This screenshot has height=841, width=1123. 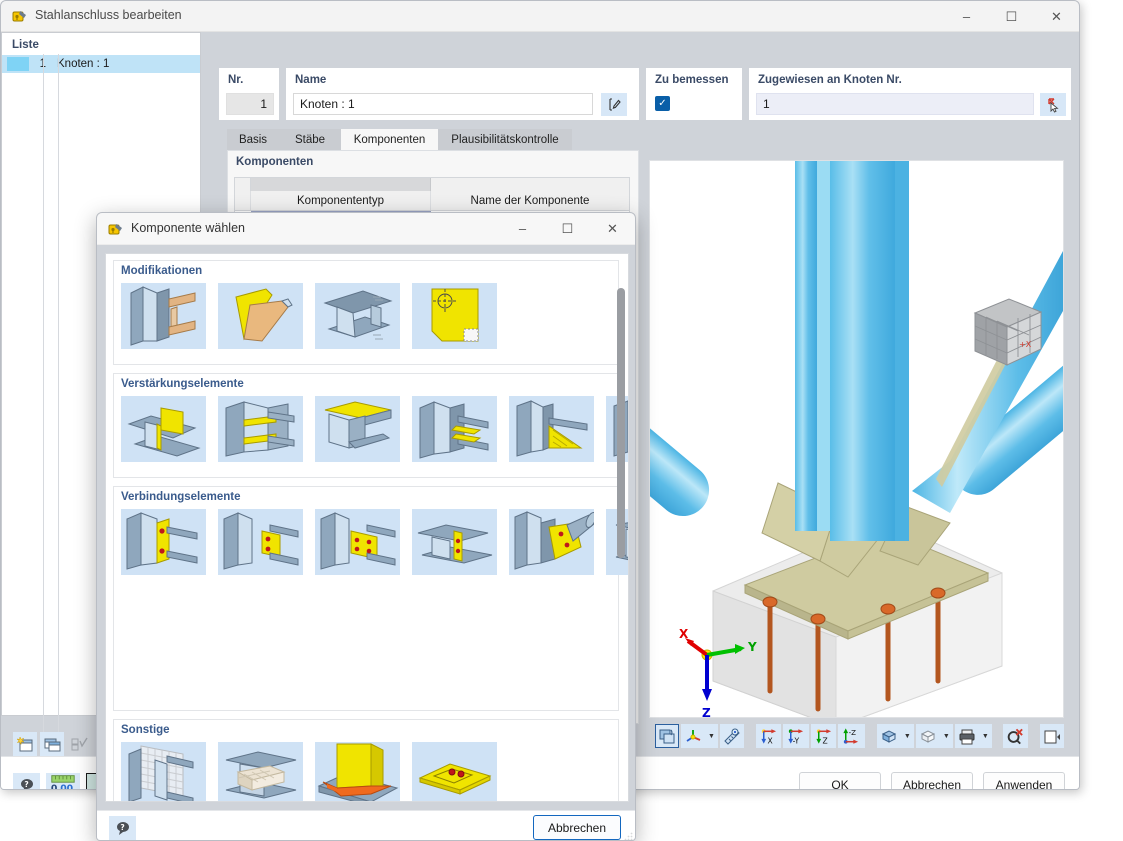 What do you see at coordinates (341, 200) in the screenshot?
I see `column-header-type: Komponententyp` at bounding box center [341, 200].